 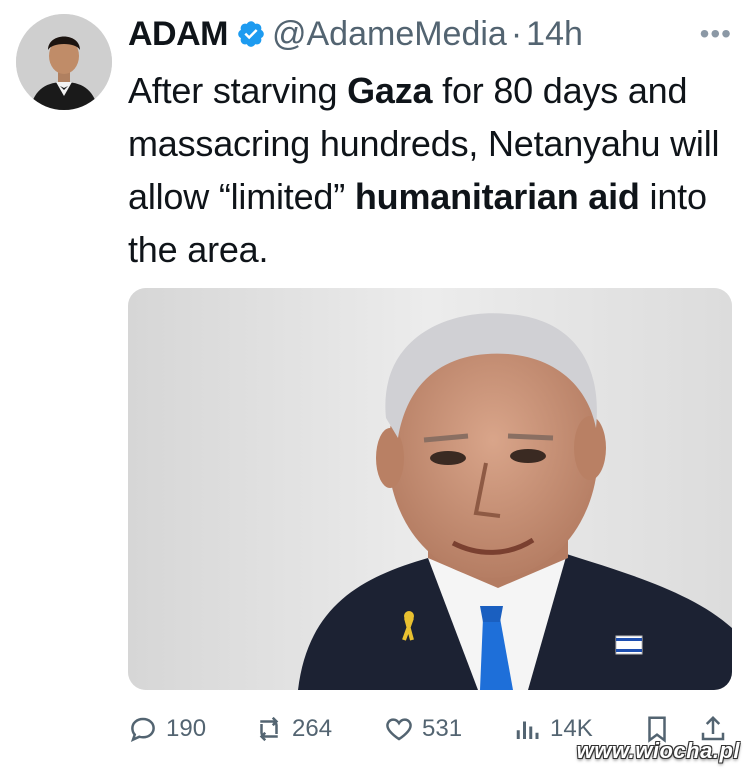 What do you see at coordinates (251, 34) in the screenshot?
I see `verified-badge-icon` at bounding box center [251, 34].